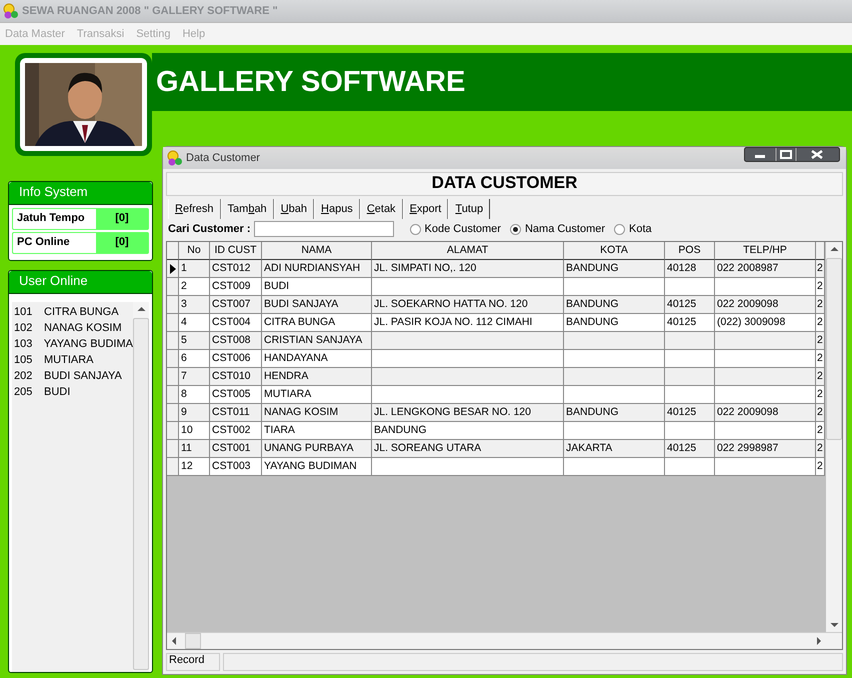  I want to click on table-cell: CST001, so click(236, 449).